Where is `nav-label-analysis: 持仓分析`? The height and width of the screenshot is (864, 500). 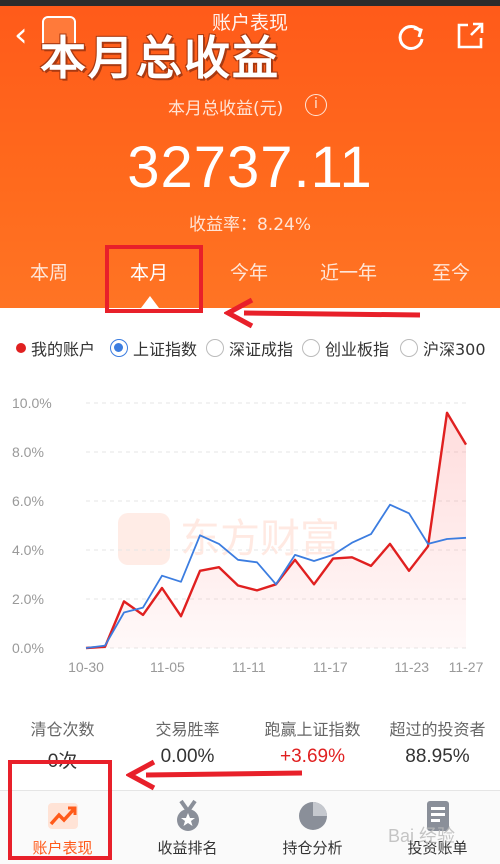
nav-label-analysis: 持仓分析 is located at coordinates (312, 848).